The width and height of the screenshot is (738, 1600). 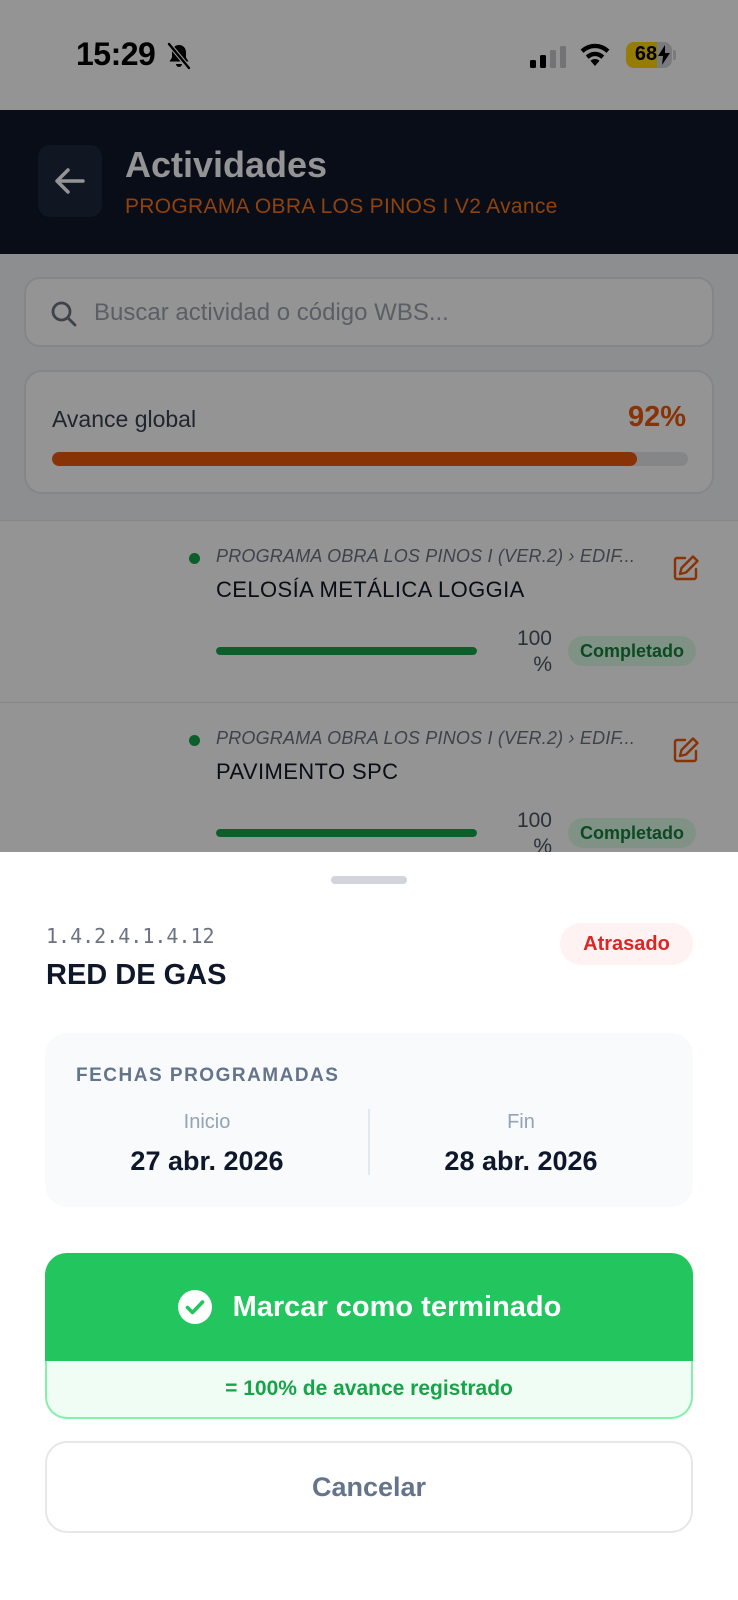 What do you see at coordinates (369, 1390) in the screenshot?
I see `finish-note: = 100% de avance registrado` at bounding box center [369, 1390].